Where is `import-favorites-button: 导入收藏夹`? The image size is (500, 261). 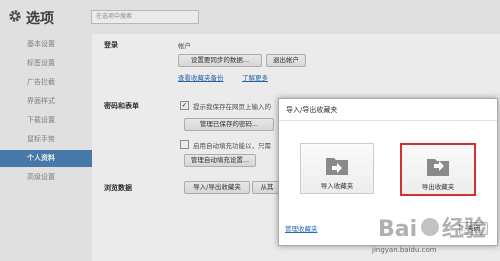 import-favorites-button: 导入收藏夹 is located at coordinates (337, 168).